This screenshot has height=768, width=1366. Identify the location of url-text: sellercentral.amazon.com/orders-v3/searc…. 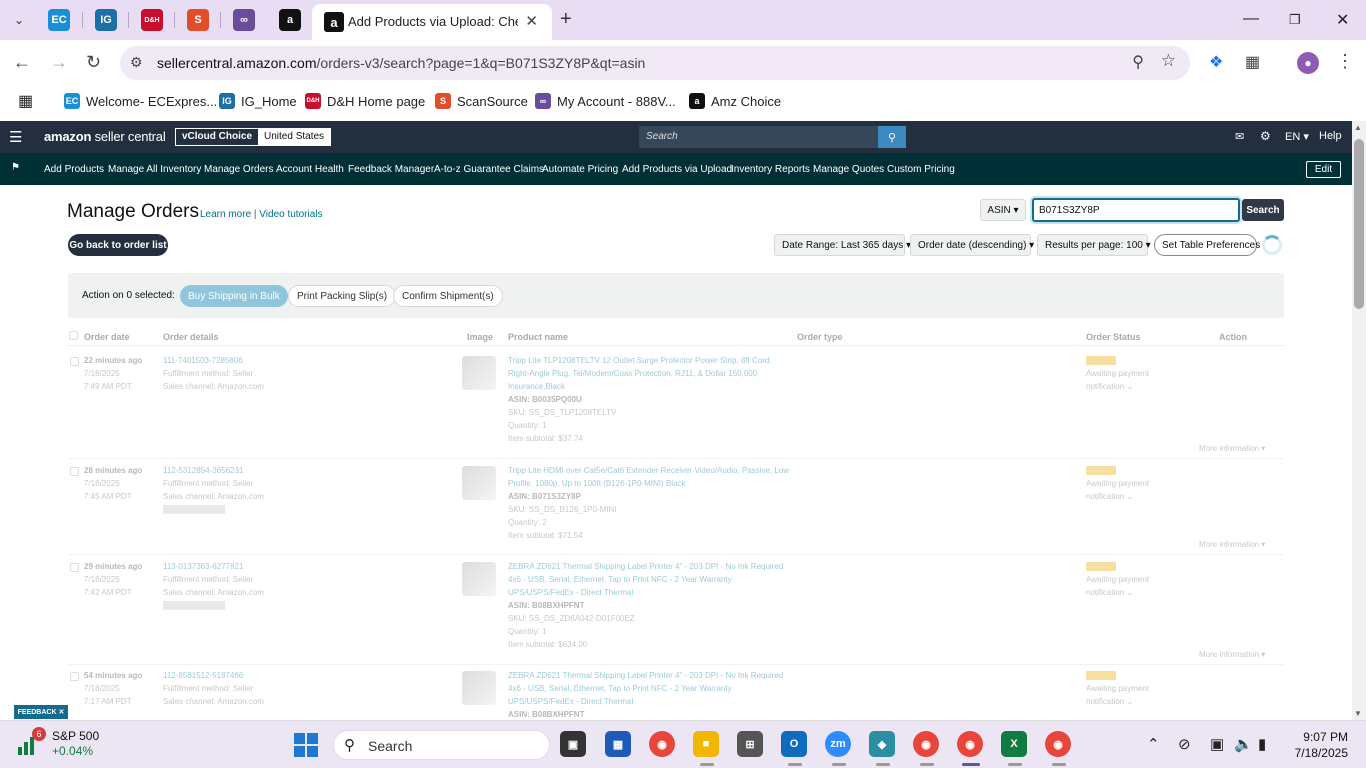
(401, 63).